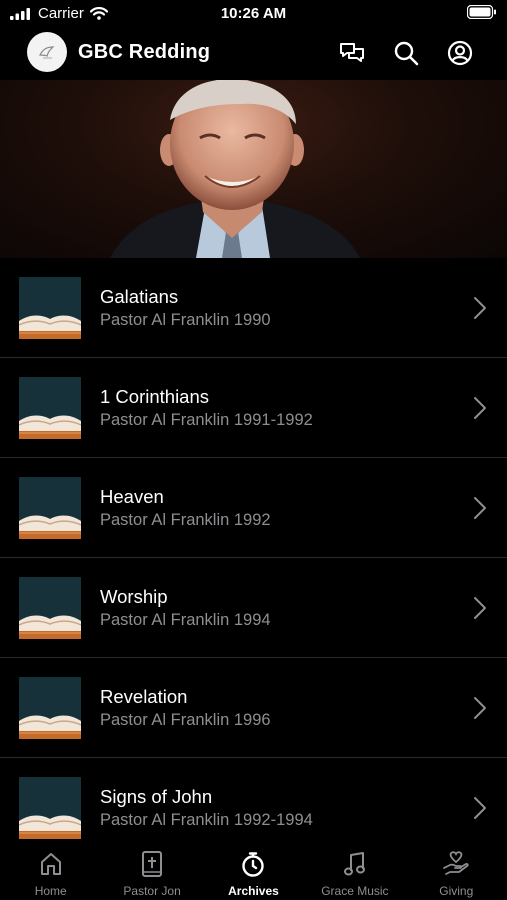 The height and width of the screenshot is (900, 507). What do you see at coordinates (355, 891) in the screenshot?
I see `tab-label: Grace Music` at bounding box center [355, 891].